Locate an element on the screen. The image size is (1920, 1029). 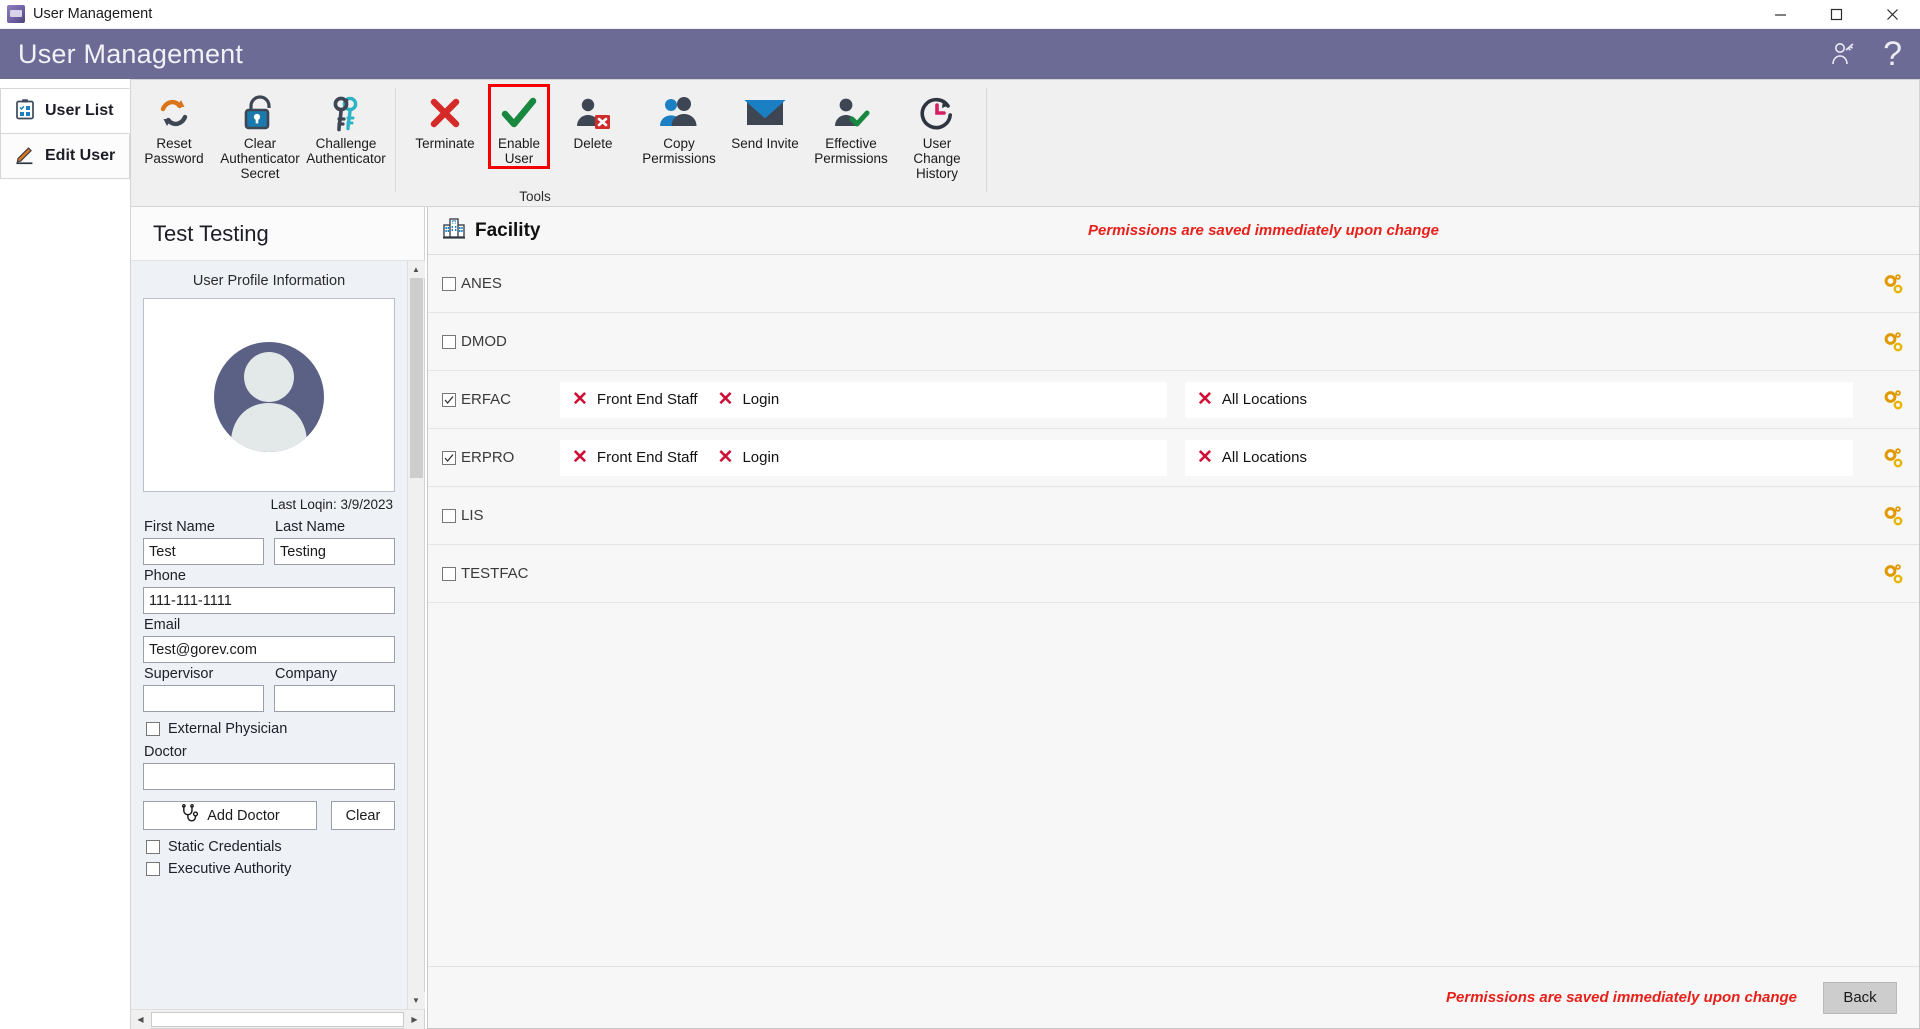
header-actions: ? is located at coordinates (1865, 54).